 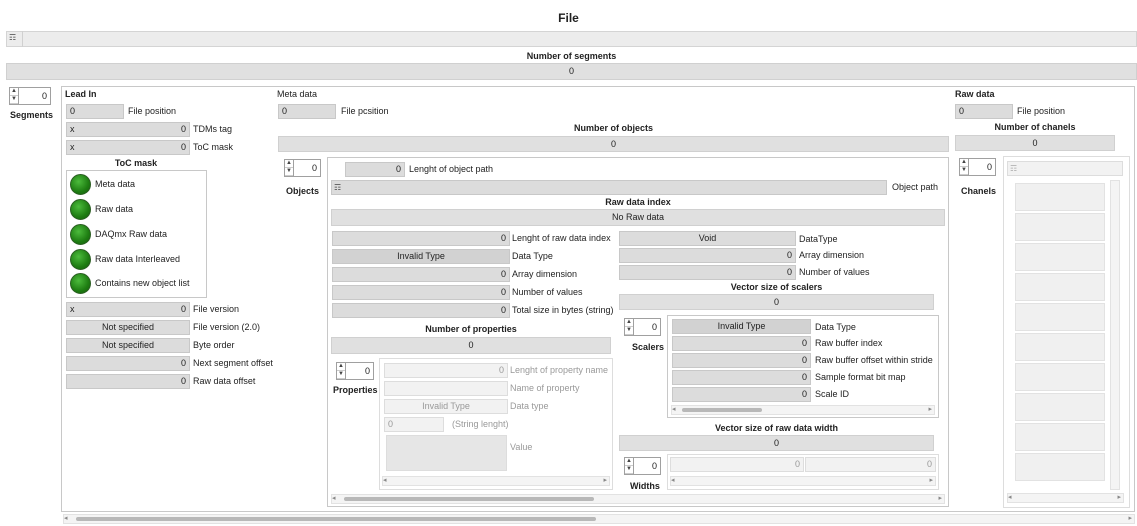 I want to click on num-channels-value: 0, so click(x=1035, y=143).